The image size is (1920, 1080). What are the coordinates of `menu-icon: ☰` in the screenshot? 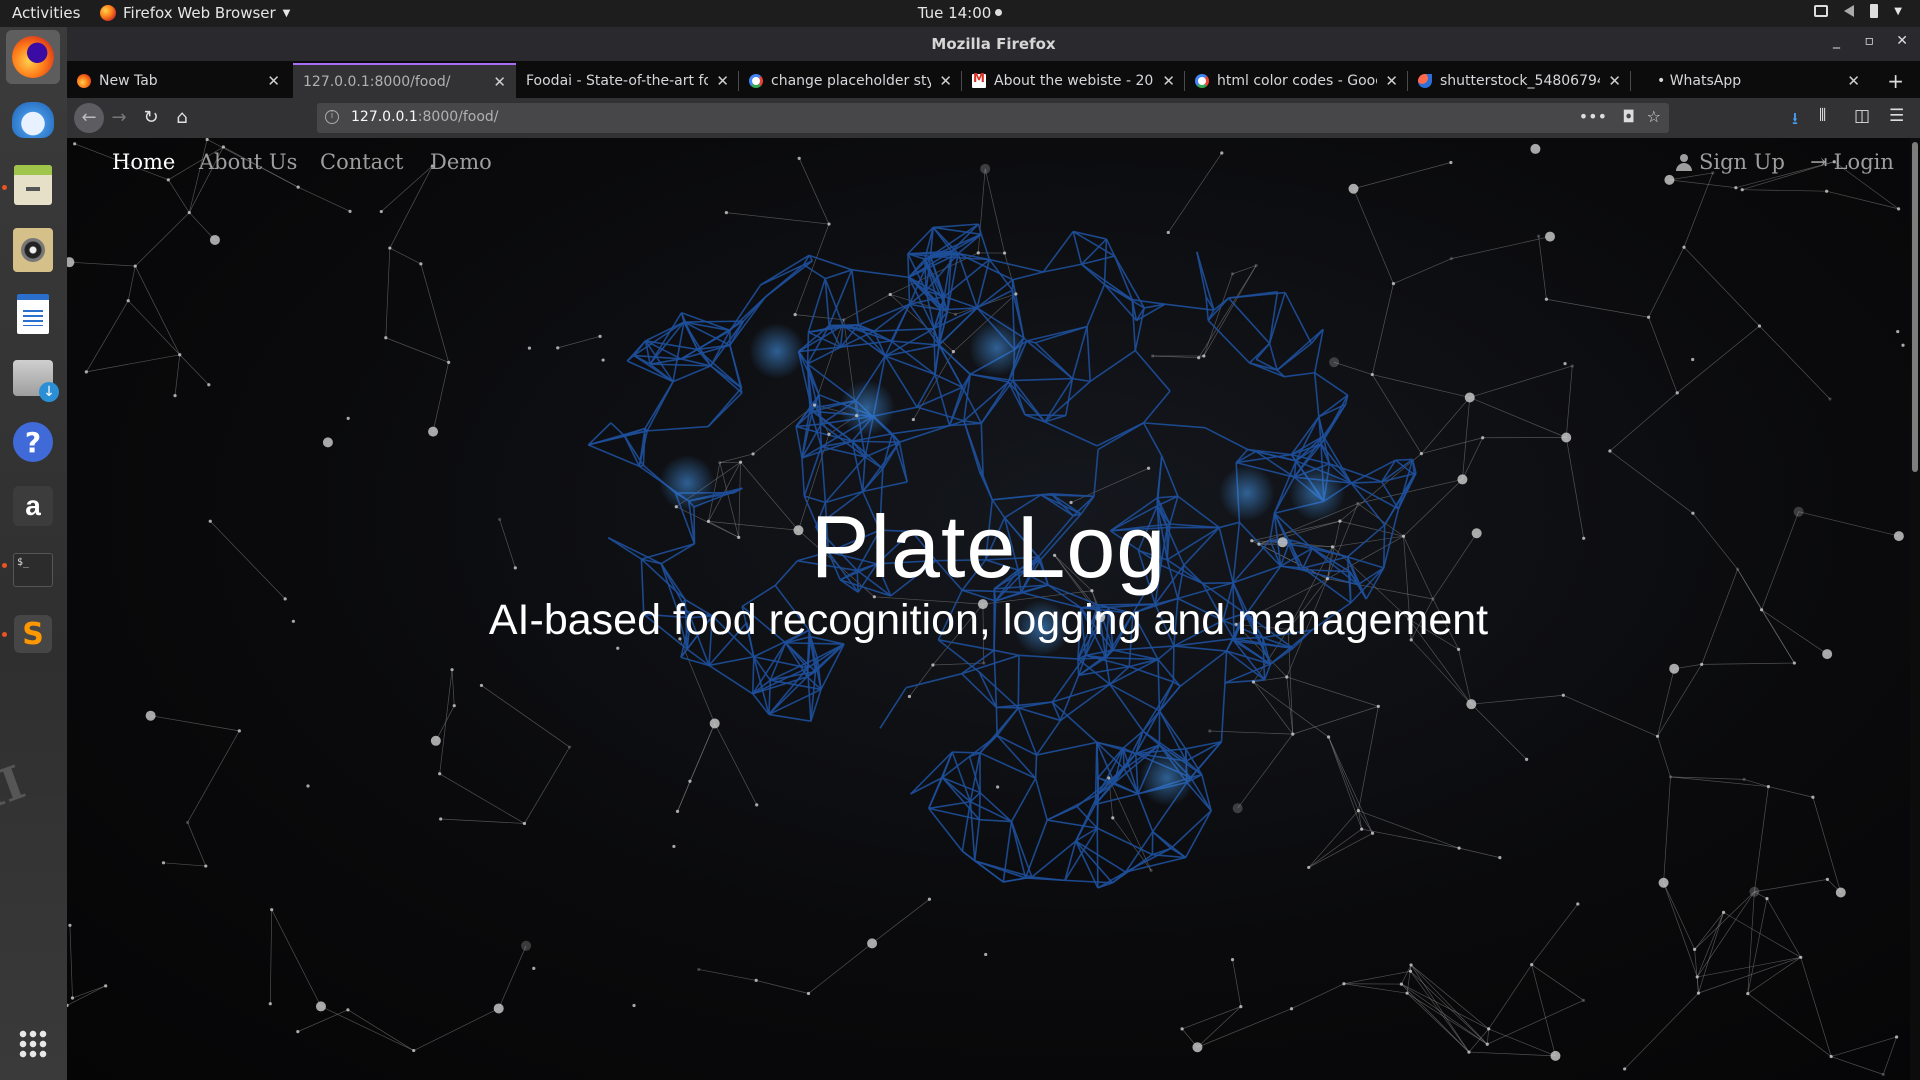 It's located at (1896, 116).